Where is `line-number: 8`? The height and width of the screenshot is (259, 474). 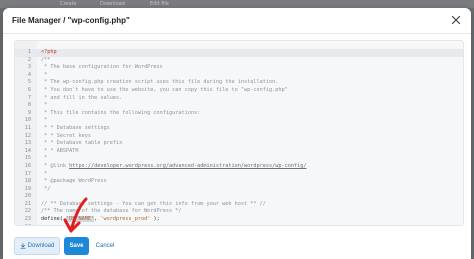
line-number: 8 is located at coordinates (29, 105).